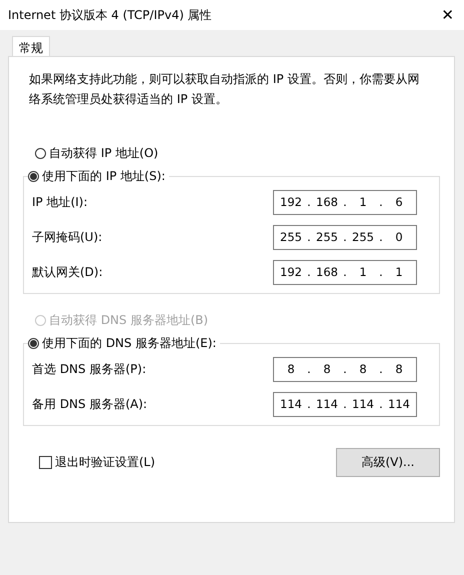  What do you see at coordinates (104, 176) in the screenshot?
I see `radio-label: 使用下面的 IP 地址(S):` at bounding box center [104, 176].